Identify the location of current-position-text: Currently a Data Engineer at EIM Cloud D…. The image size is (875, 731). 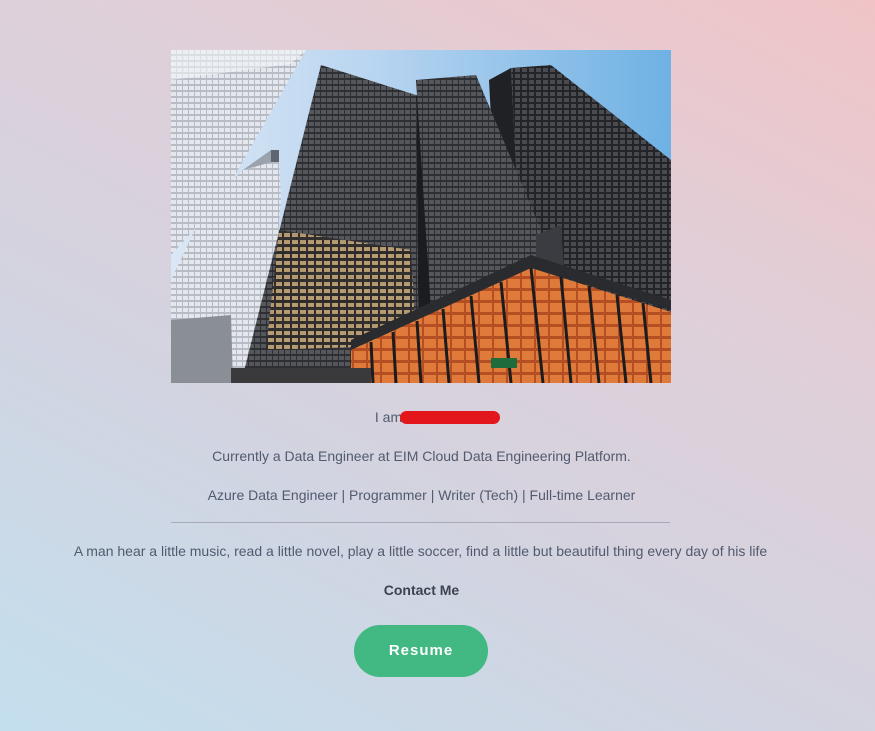
(421, 456).